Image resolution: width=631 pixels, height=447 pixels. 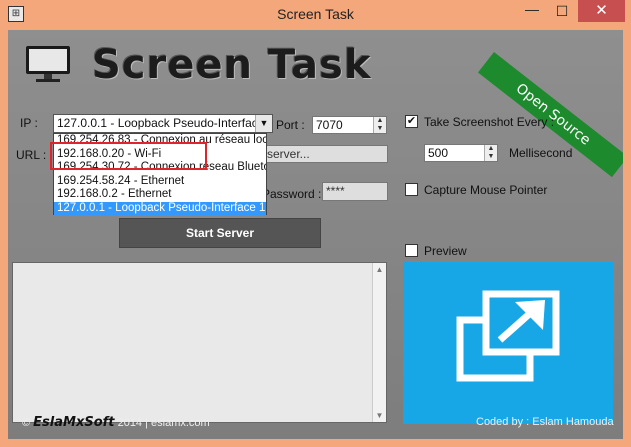 What do you see at coordinates (541, 153) in the screenshot?
I see `interval-unit-label: Mellisecond` at bounding box center [541, 153].